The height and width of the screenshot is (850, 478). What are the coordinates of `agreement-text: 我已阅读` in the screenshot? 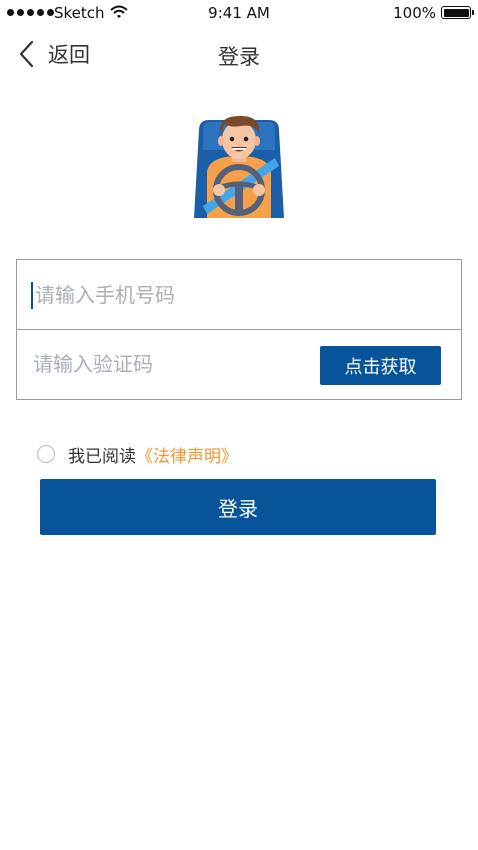 It's located at (102, 456).